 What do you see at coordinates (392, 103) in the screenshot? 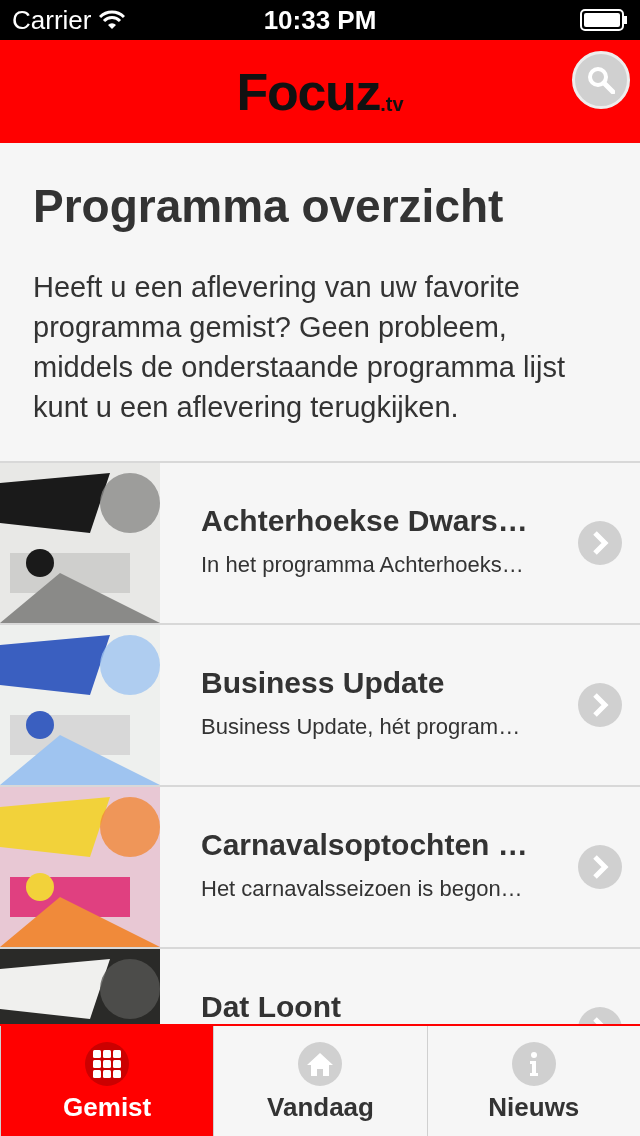
I see `logo-suffix: .tv` at bounding box center [392, 103].